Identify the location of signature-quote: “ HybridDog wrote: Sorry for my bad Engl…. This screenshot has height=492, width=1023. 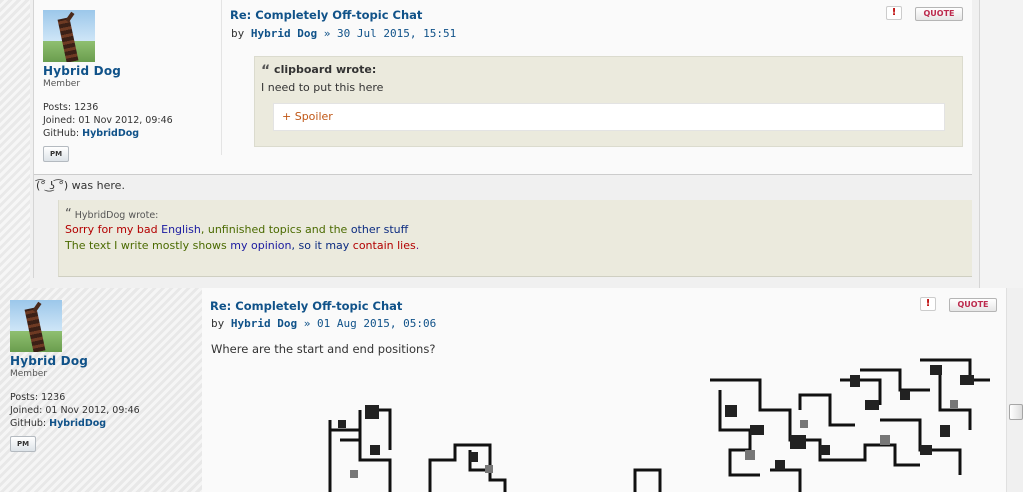
(515, 238).